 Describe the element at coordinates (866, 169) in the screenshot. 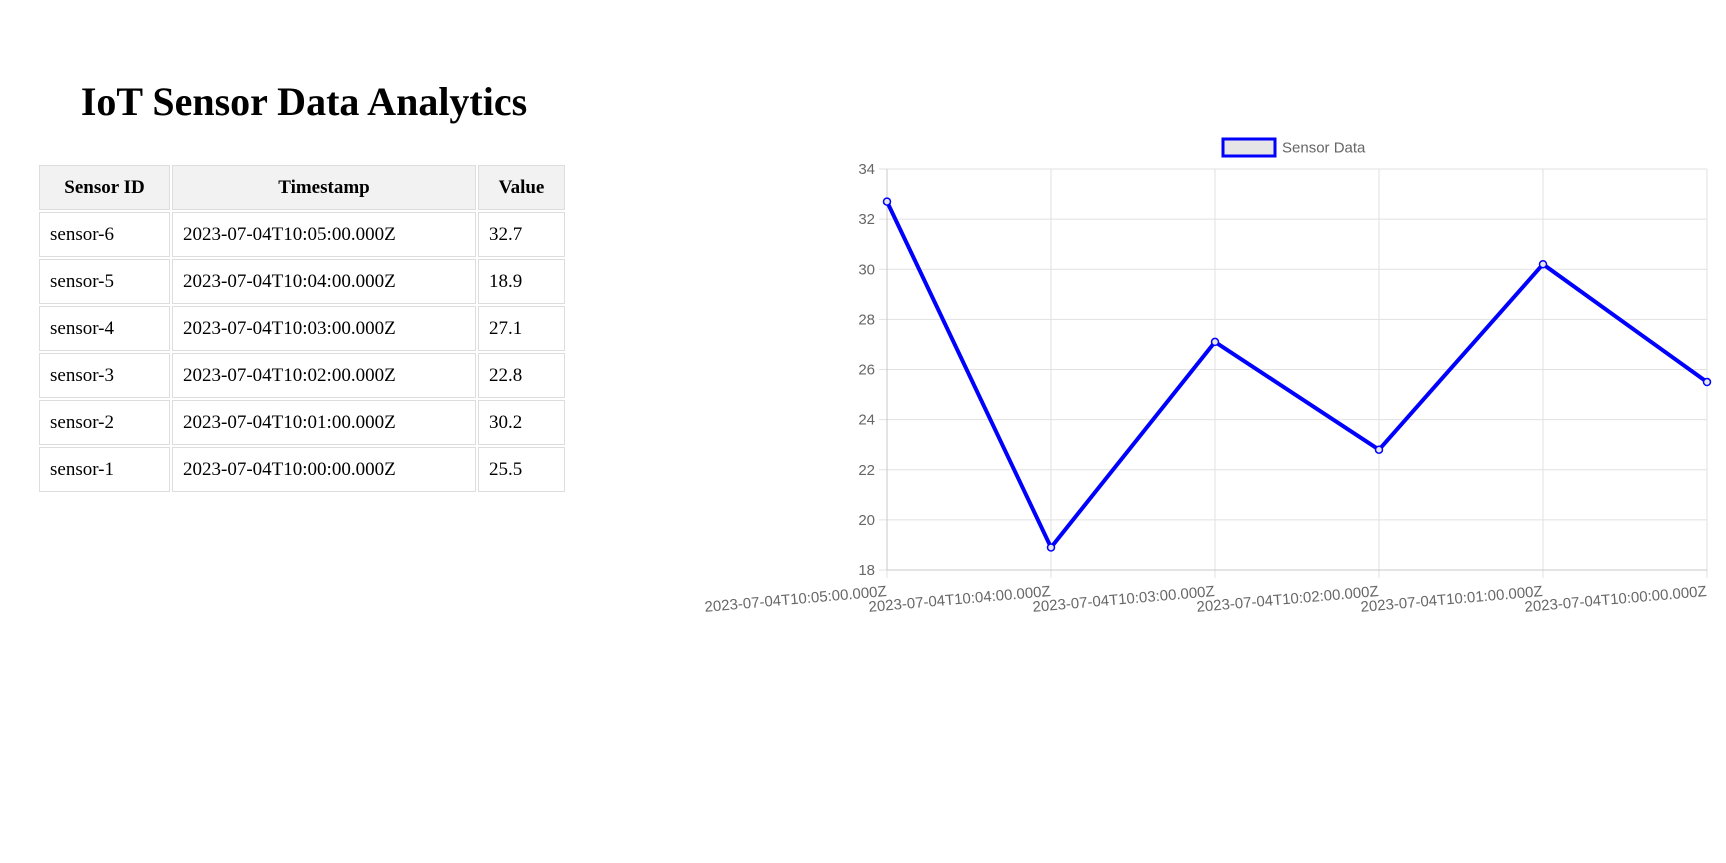

I see `y-tick-label: 34` at that location.